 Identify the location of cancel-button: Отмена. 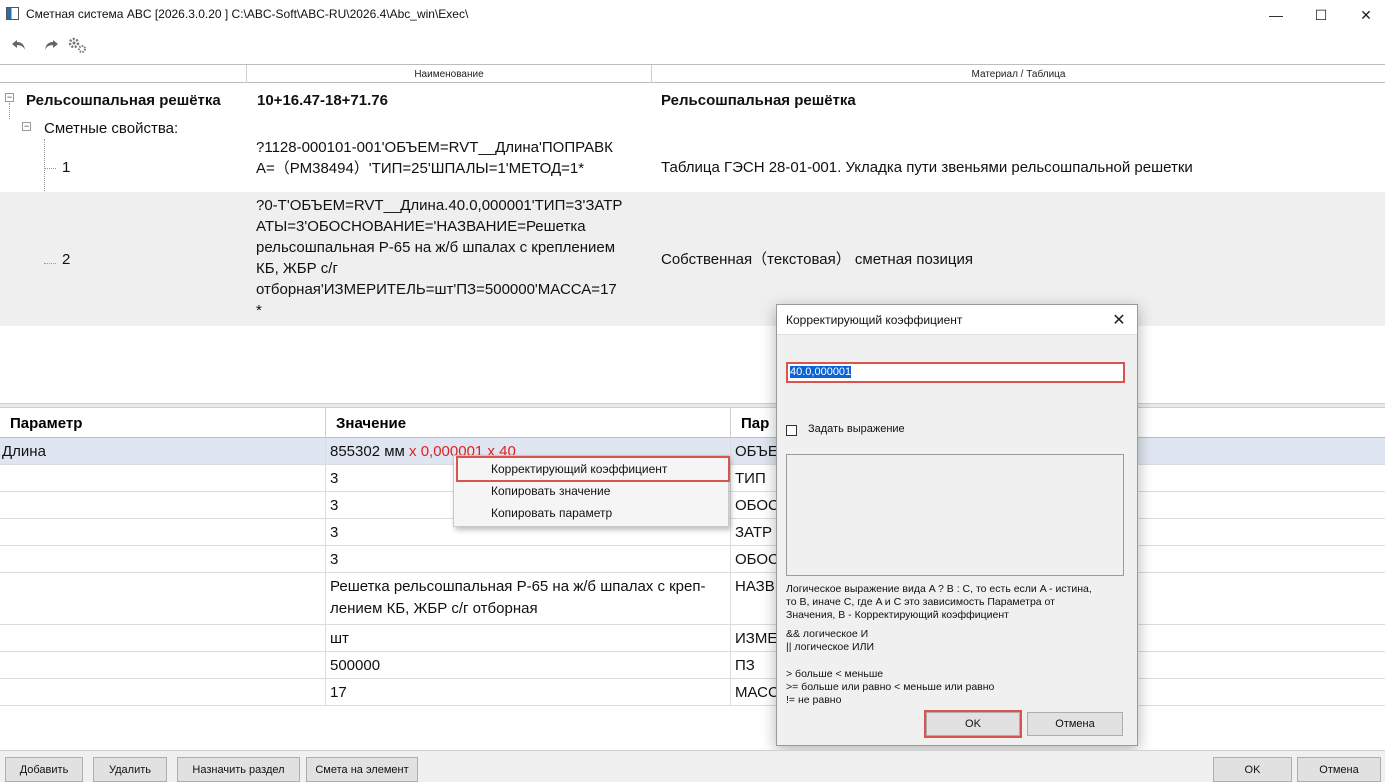
(1339, 769).